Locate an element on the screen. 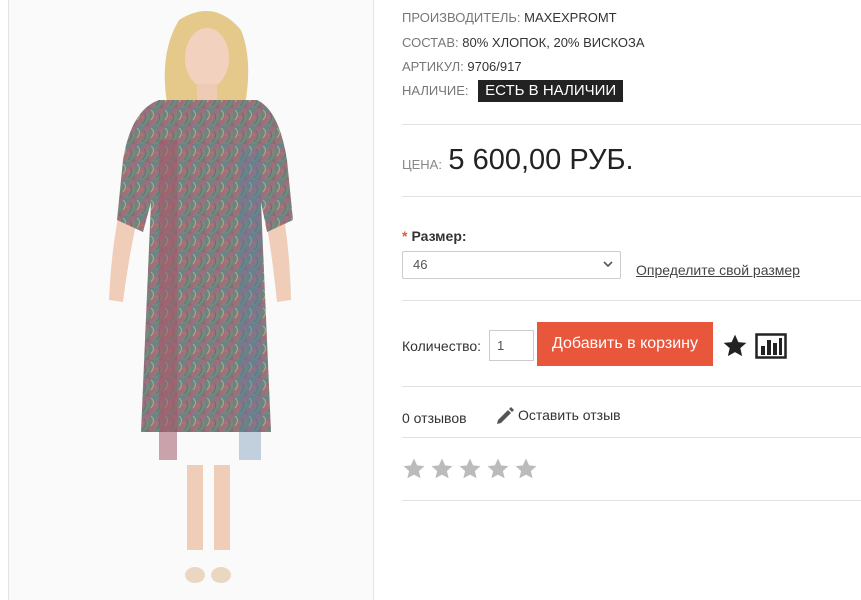 This screenshot has width=861, height=600. availability-badge: ЕСТЬ В НАЛИЧИИ is located at coordinates (551, 91).